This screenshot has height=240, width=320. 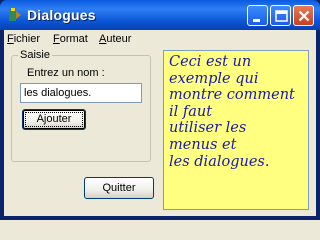 What do you see at coordinates (81, 93) in the screenshot?
I see `name-input: les dialogues.` at bounding box center [81, 93].